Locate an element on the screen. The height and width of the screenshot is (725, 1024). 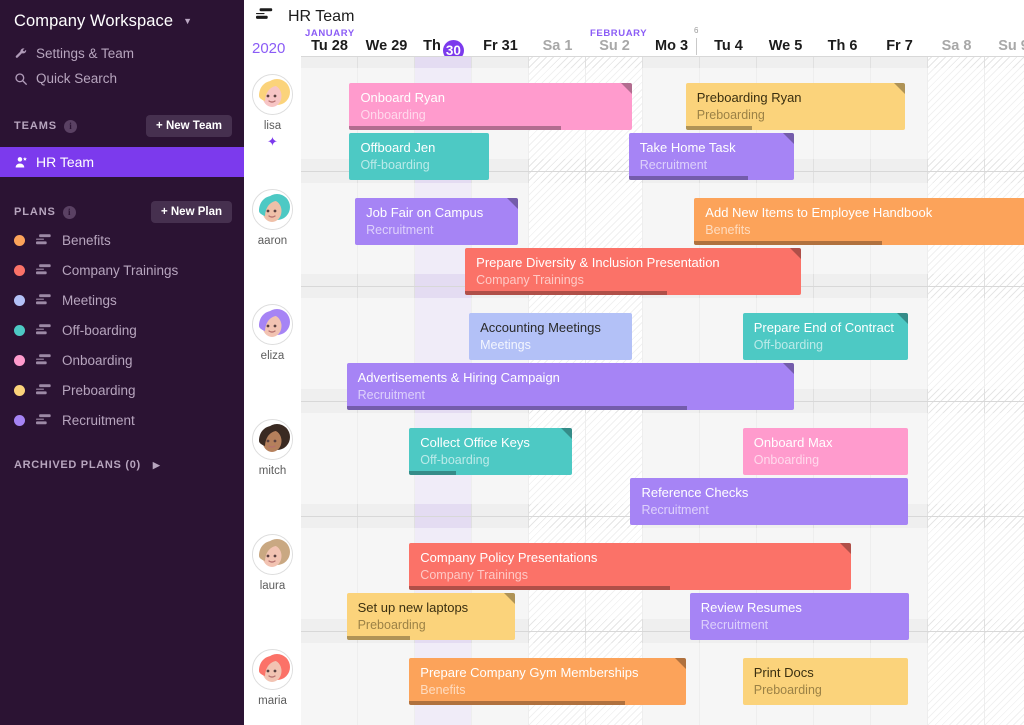
task-title: Onboard Max is located at coordinates (793, 442).